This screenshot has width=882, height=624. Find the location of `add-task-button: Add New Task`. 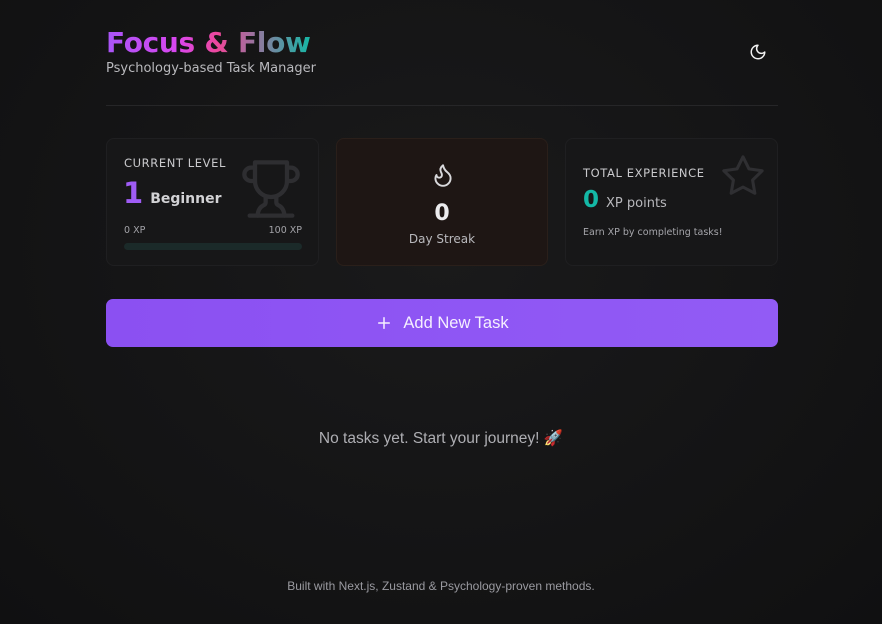

add-task-button: Add New Task is located at coordinates (442, 323).